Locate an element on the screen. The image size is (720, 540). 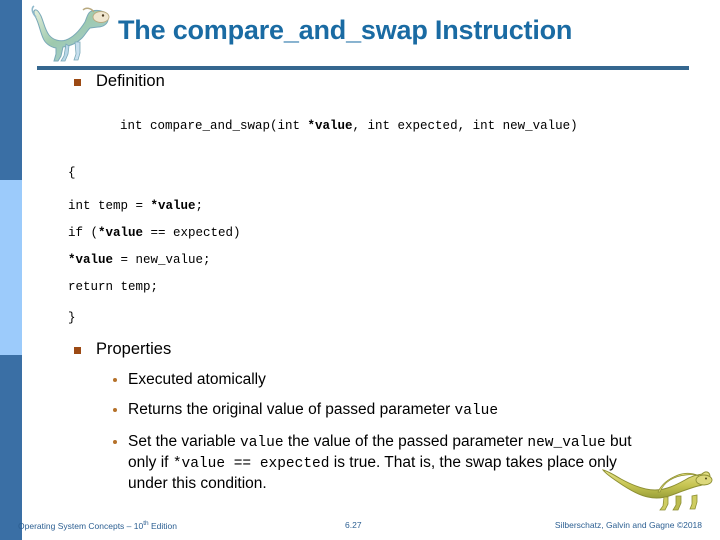
footer-edition-suffix: Edition is located at coordinates (162, 525).